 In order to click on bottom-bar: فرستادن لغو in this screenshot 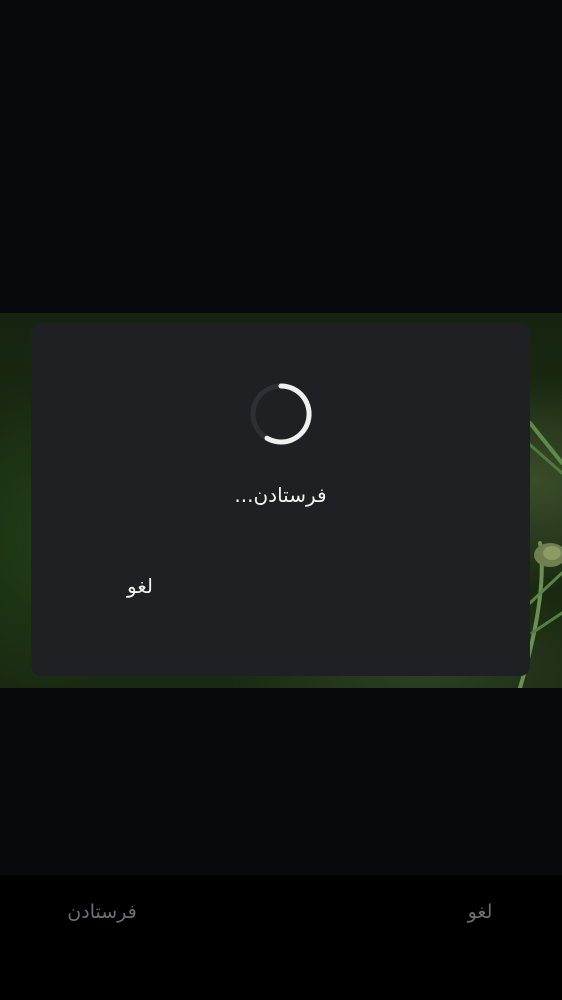, I will do `click(281, 937)`.